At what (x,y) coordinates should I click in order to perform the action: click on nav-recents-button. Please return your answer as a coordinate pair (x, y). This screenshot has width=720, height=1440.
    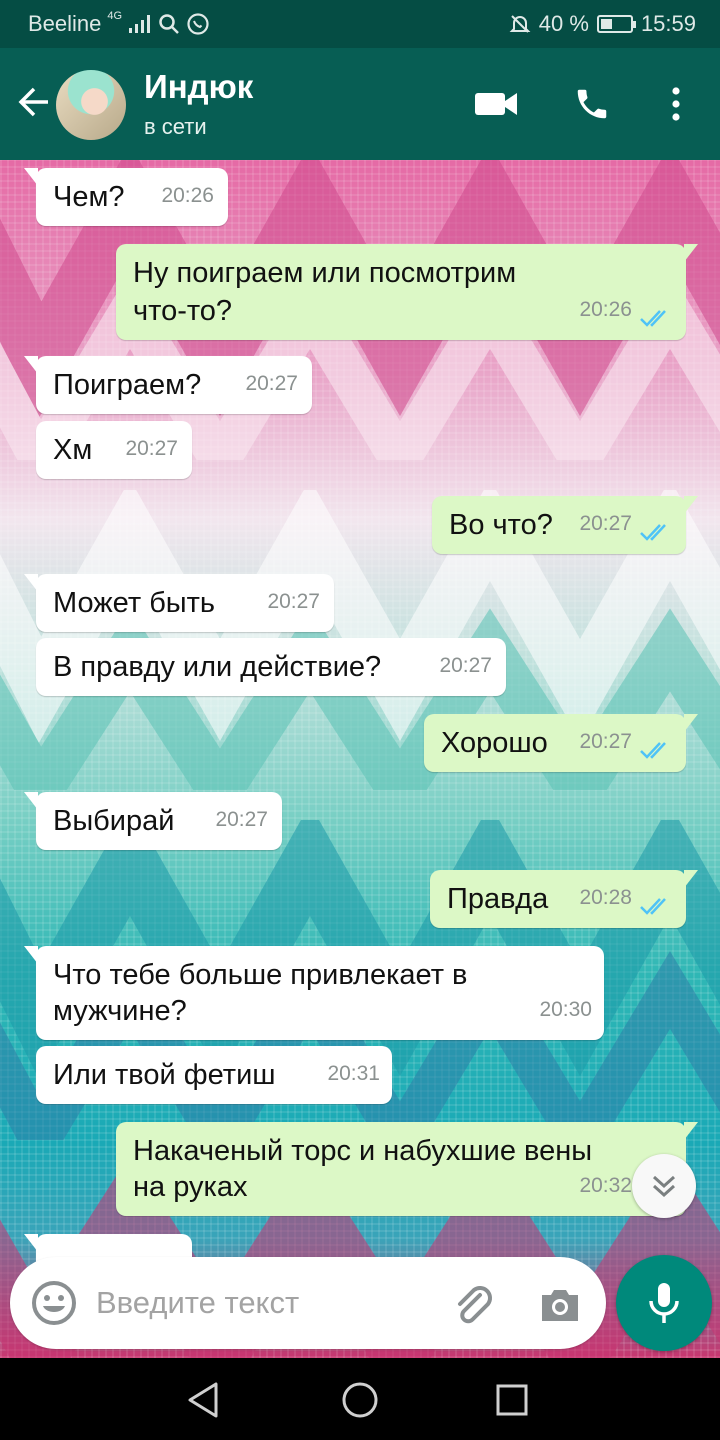
    Looking at the image, I should click on (512, 1400).